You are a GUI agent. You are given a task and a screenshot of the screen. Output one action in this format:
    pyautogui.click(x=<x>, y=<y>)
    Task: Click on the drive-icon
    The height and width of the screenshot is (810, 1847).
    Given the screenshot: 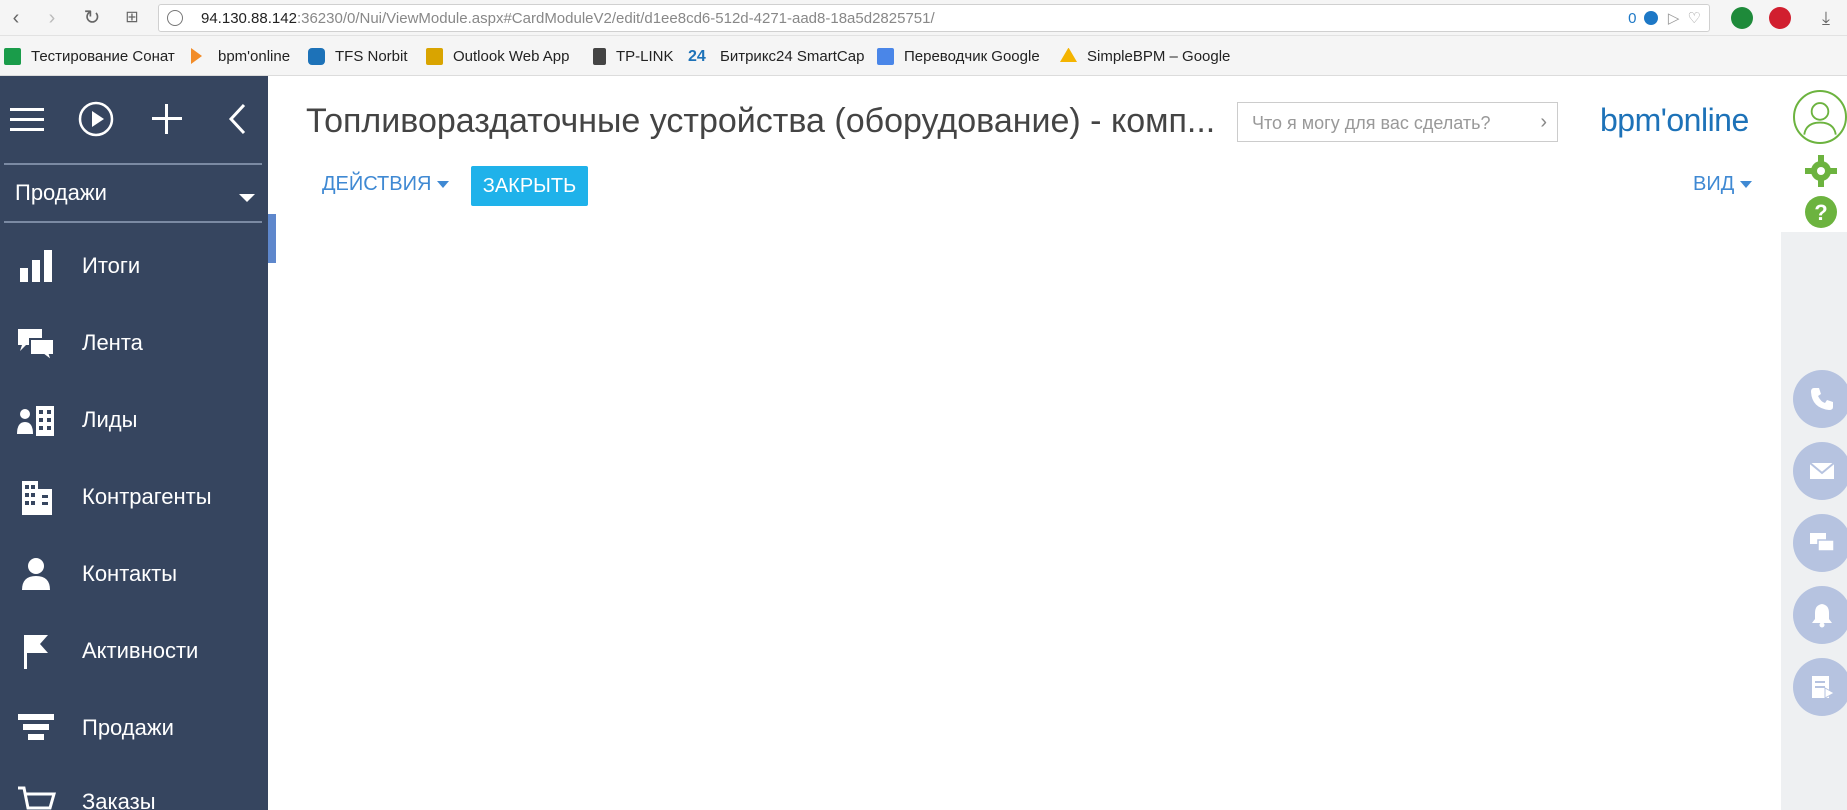 What is the action you would take?
    pyautogui.click(x=1068, y=54)
    